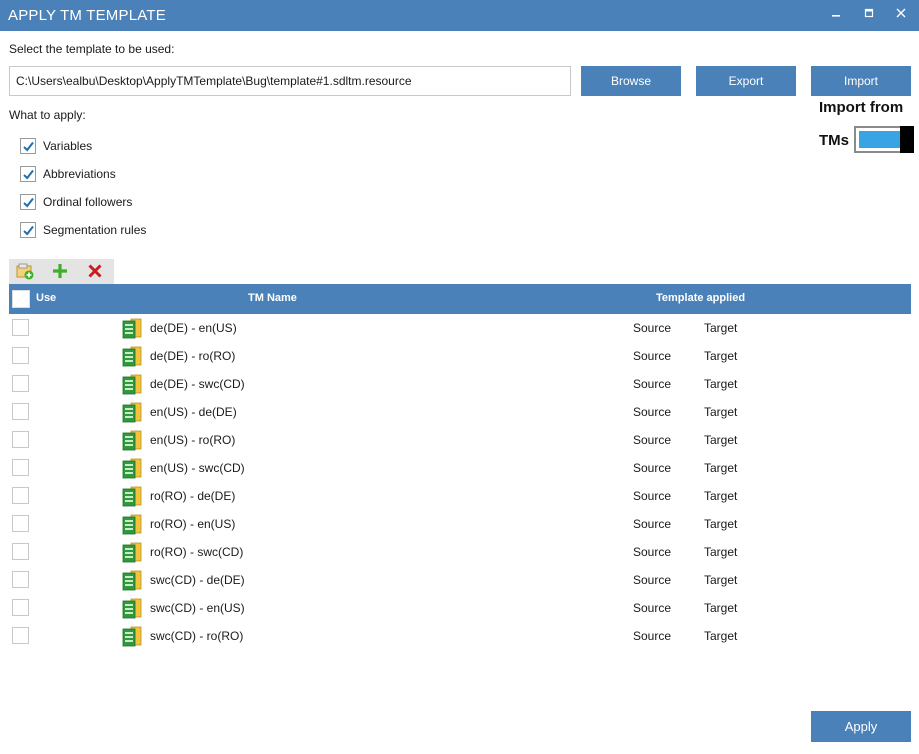 The height and width of the screenshot is (754, 919). What do you see at coordinates (21, 299) in the screenshot?
I see `select-all-checkbox` at bounding box center [21, 299].